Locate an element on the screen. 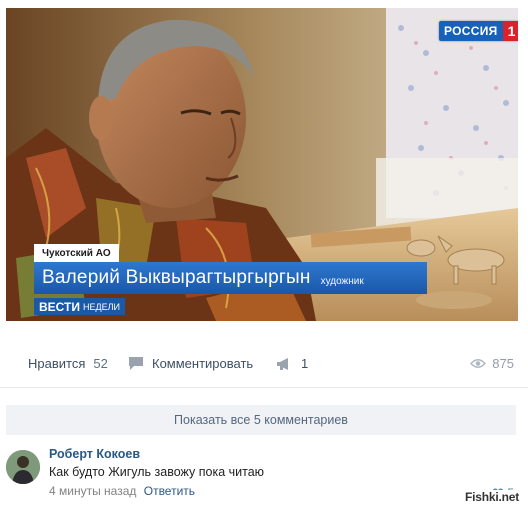  show-all-comments-button: Показать все 5 комментариев is located at coordinates (261, 420).